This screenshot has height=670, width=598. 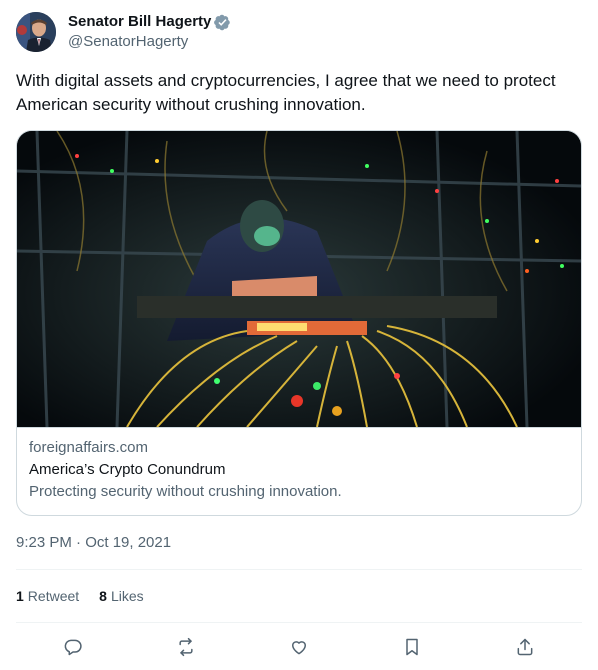 I want to click on action-bar, so click(x=299, y=647).